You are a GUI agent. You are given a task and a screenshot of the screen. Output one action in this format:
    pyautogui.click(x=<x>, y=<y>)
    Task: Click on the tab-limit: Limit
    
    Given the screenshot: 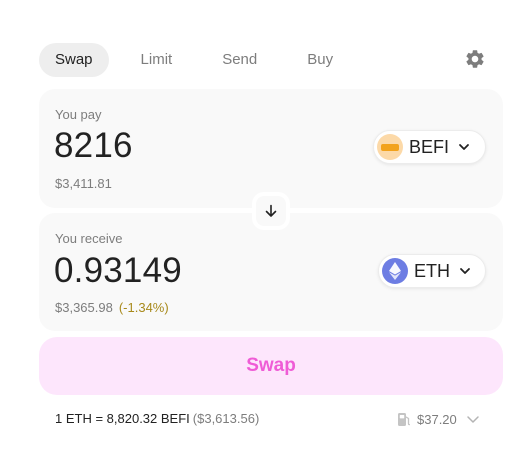 What is the action you would take?
    pyautogui.click(x=157, y=60)
    